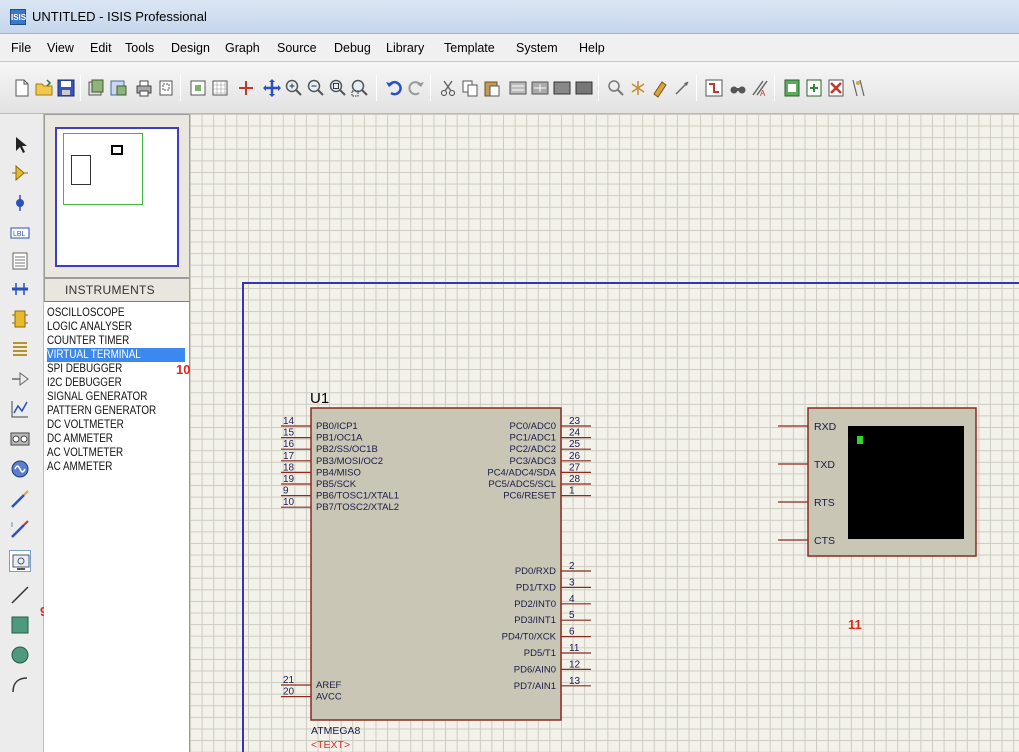 This screenshot has height=752, width=1019. Describe the element at coordinates (763, 93) in the screenshot. I see `svg-text: A` at that location.